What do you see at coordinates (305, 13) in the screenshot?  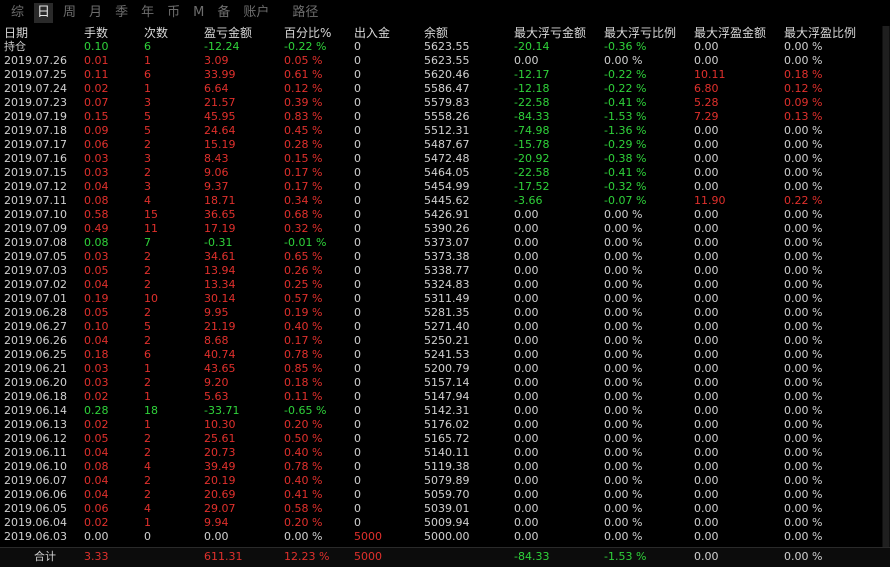 I see `tab-10: 路径` at bounding box center [305, 13].